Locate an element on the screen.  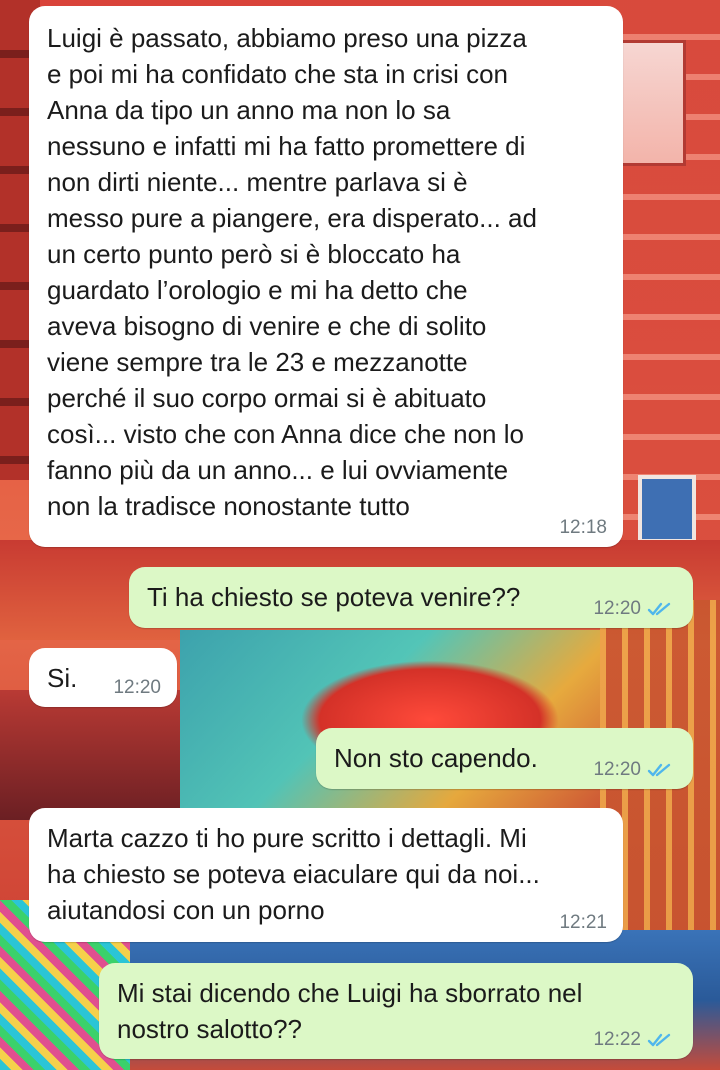
message-timestamp: 12:21 is located at coordinates (583, 922).